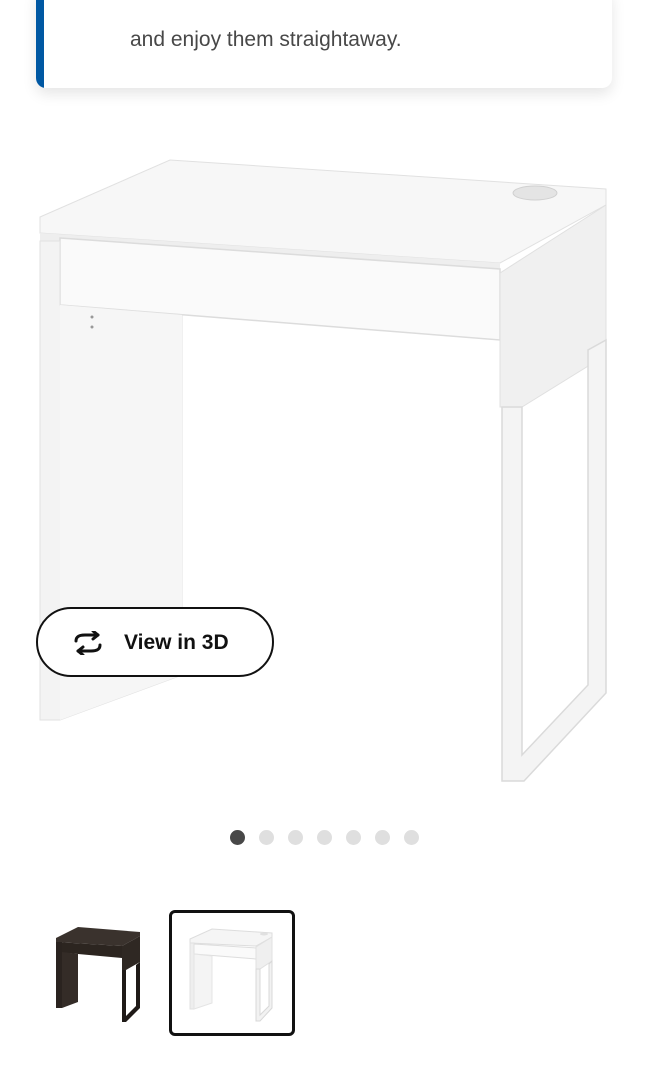 The width and height of the screenshot is (648, 1080). I want to click on view-in-3d-button: View in 3D, so click(155, 642).